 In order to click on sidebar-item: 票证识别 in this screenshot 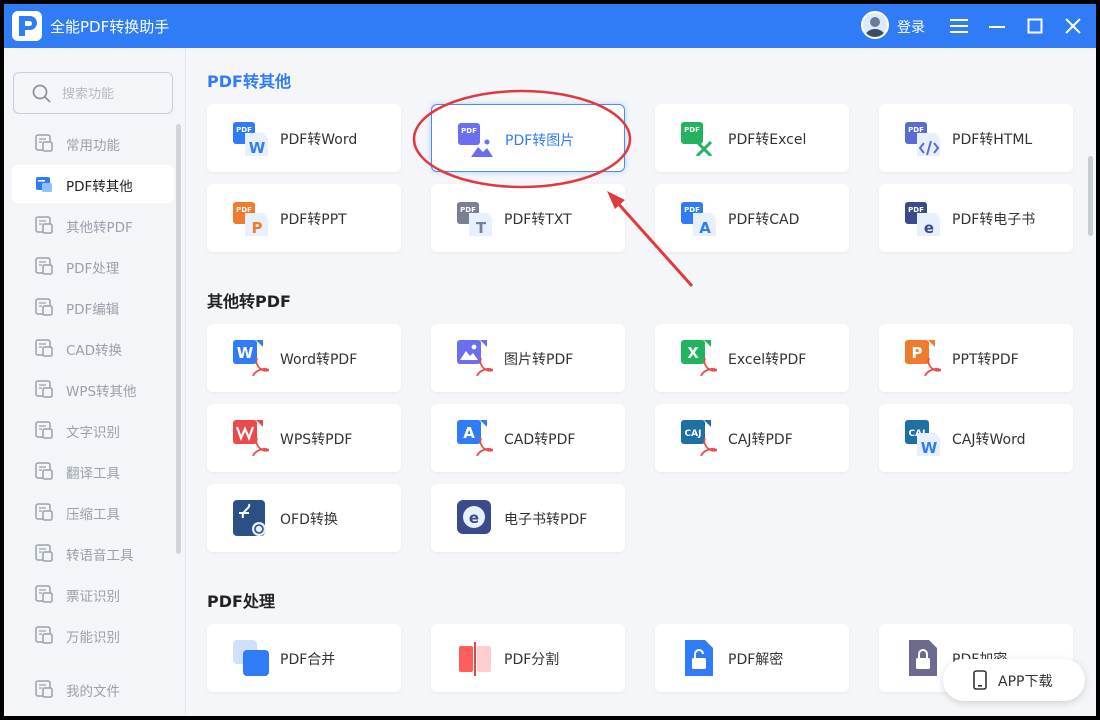, I will do `click(93, 594)`.